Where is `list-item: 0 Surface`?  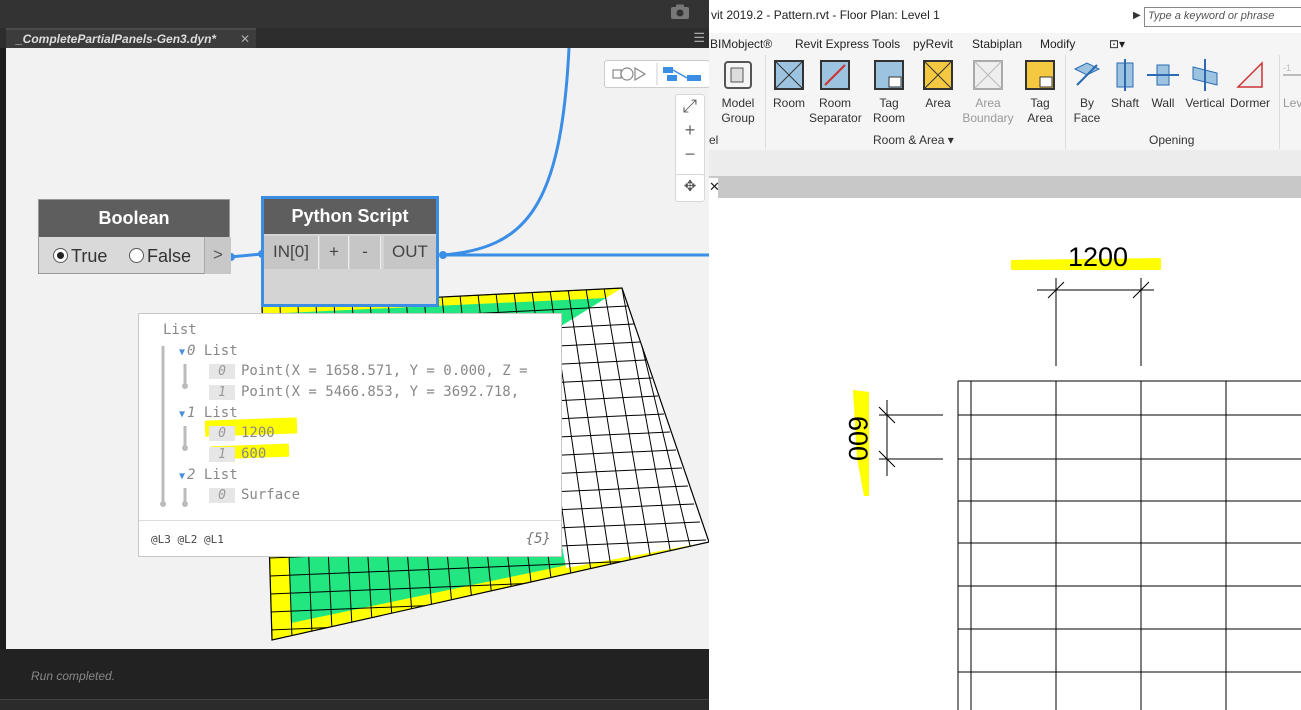 list-item: 0 Surface is located at coordinates (254, 495).